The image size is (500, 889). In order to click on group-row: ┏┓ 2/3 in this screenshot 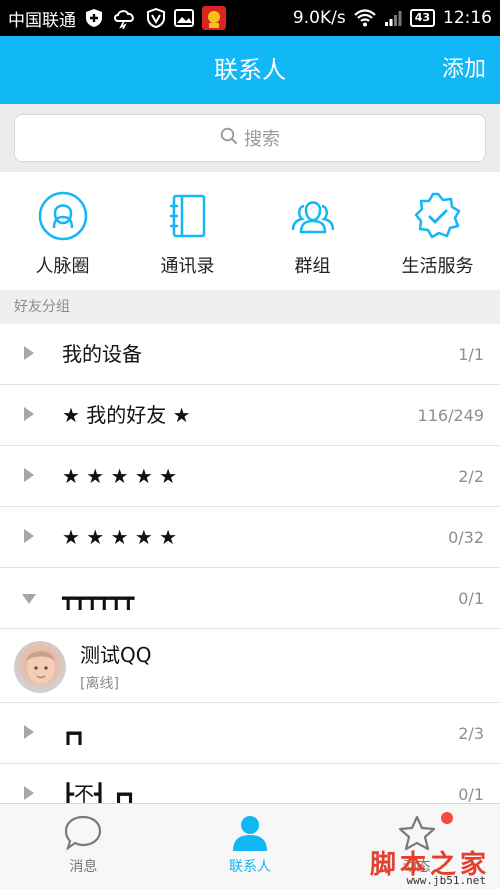, I will do `click(250, 733)`.